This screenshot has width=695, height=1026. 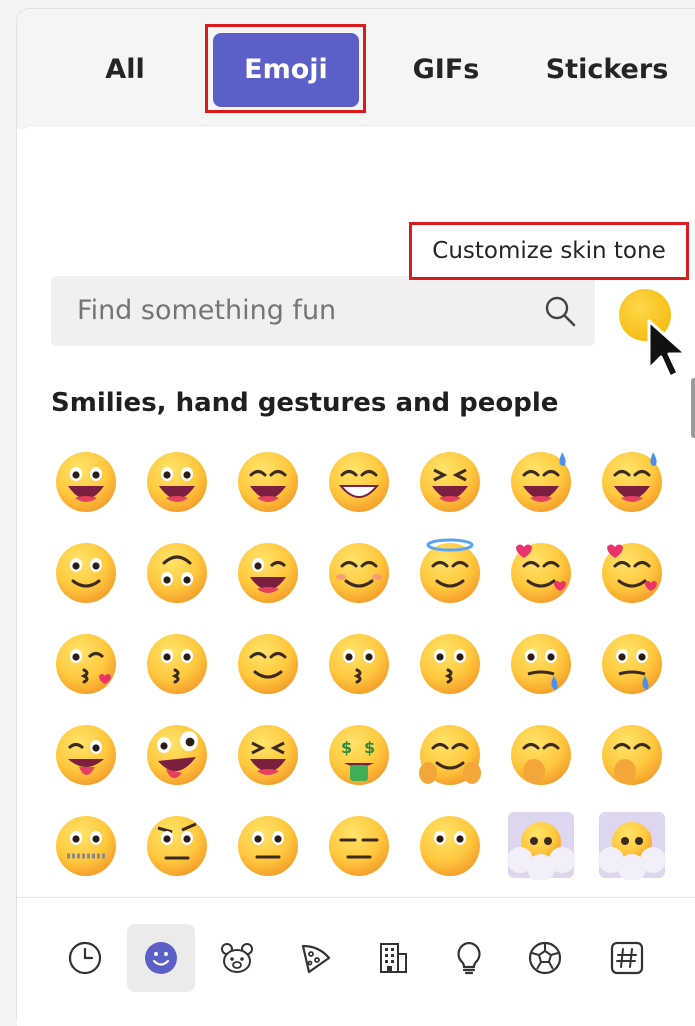 I want to click on soccer-ball-icon, so click(x=545, y=958).